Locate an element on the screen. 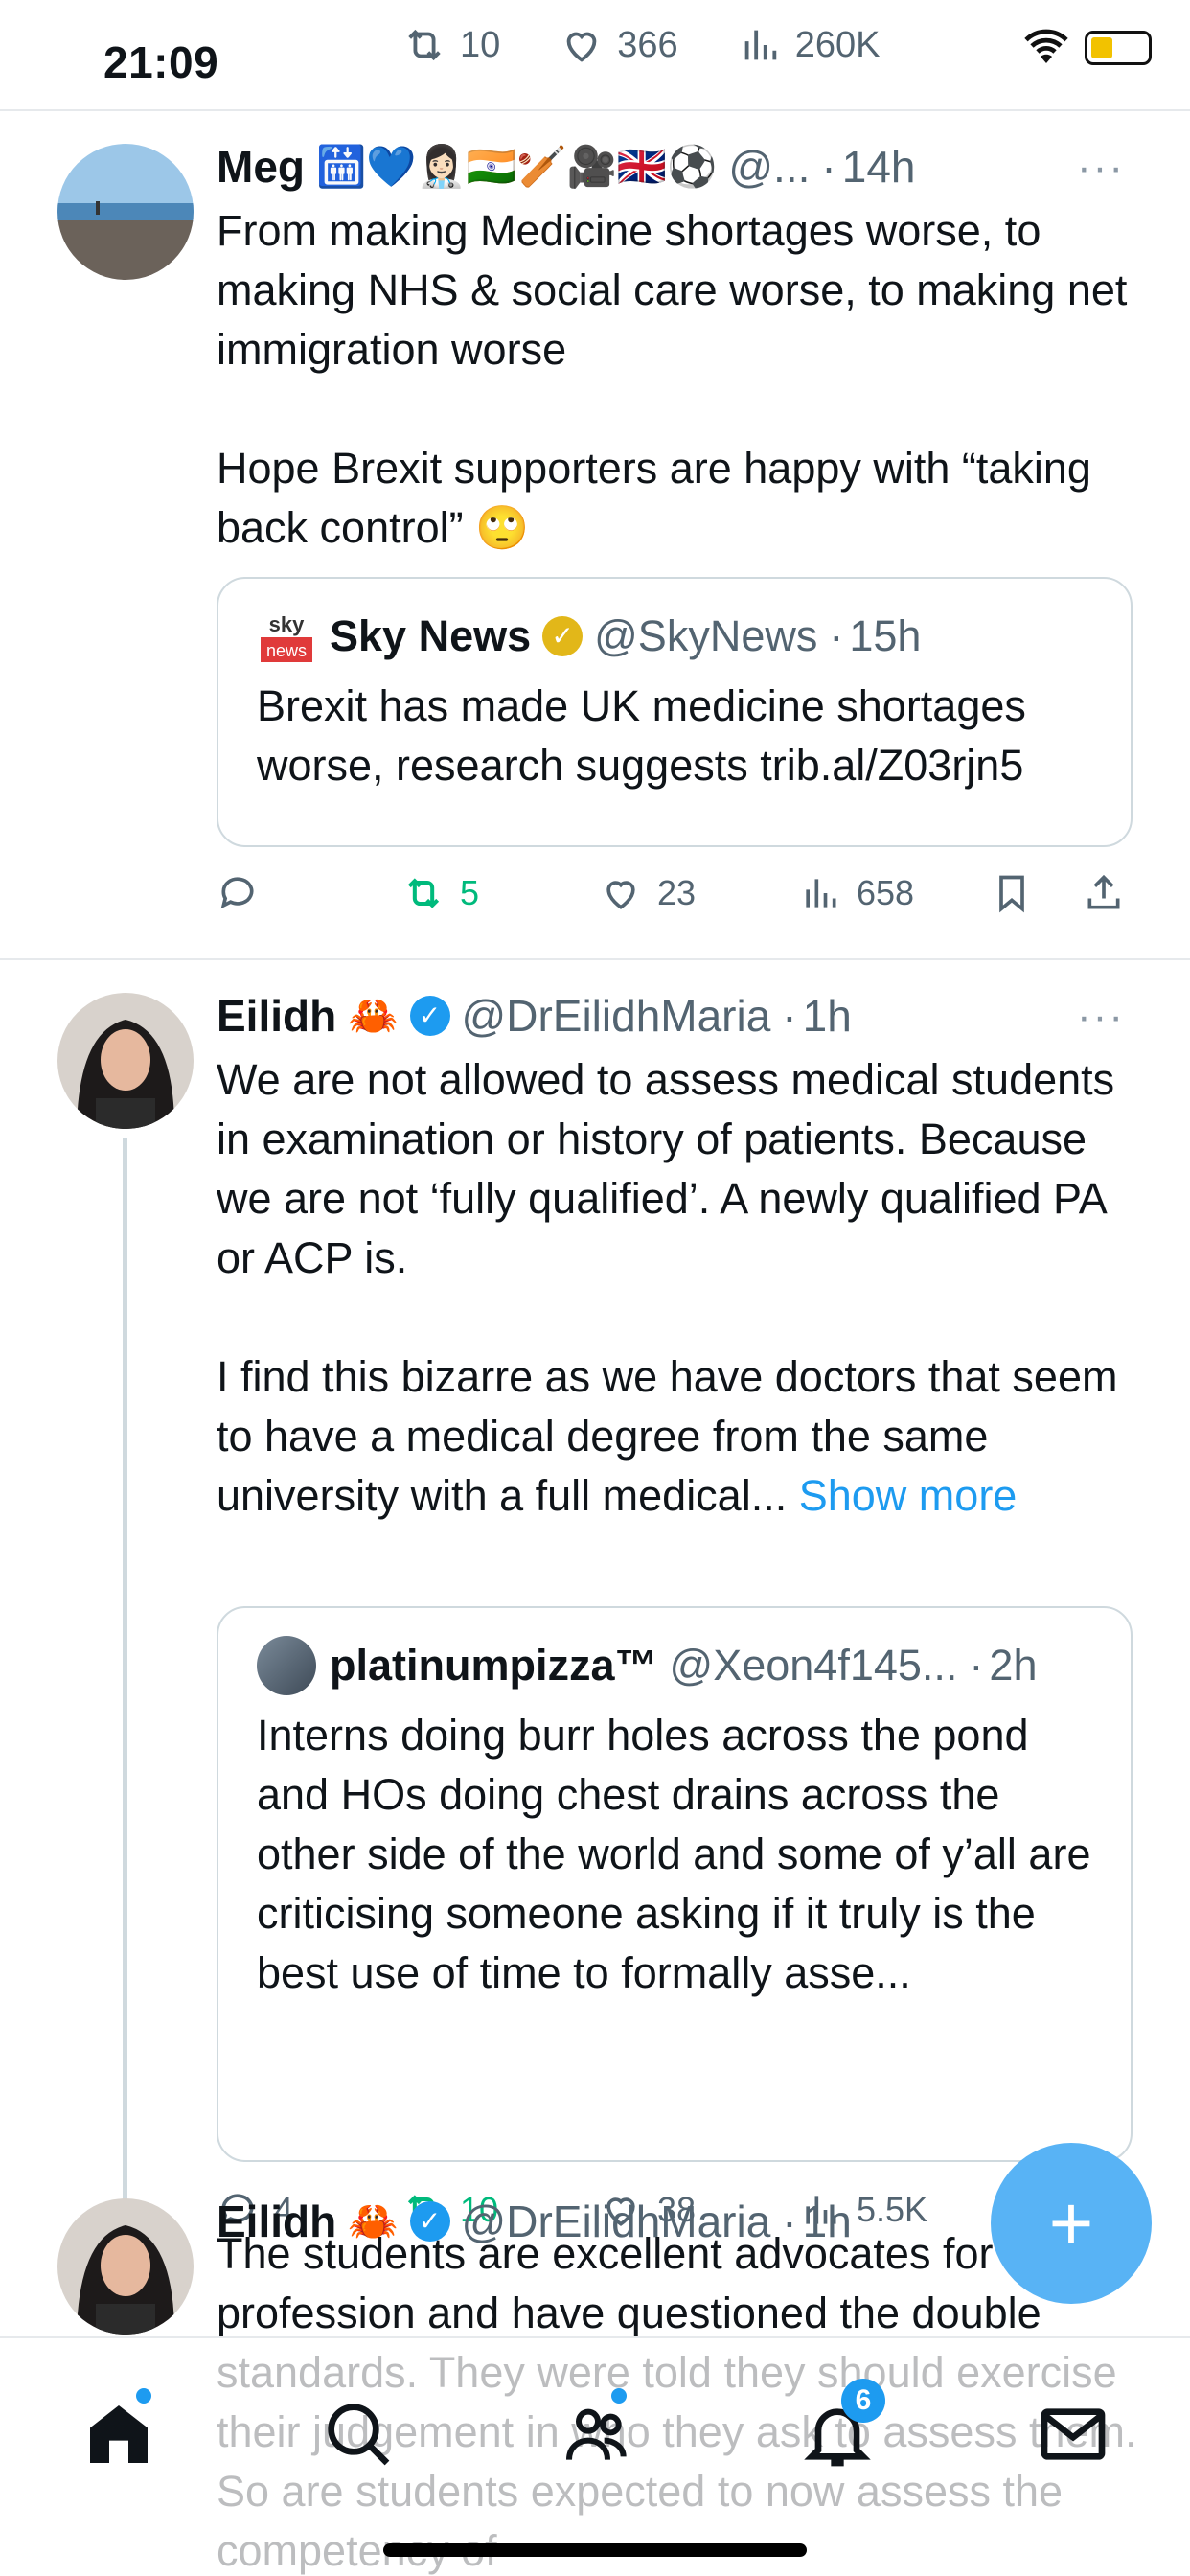 This screenshot has height=2576, width=1190. views-button: 658 is located at coordinates (895, 893).